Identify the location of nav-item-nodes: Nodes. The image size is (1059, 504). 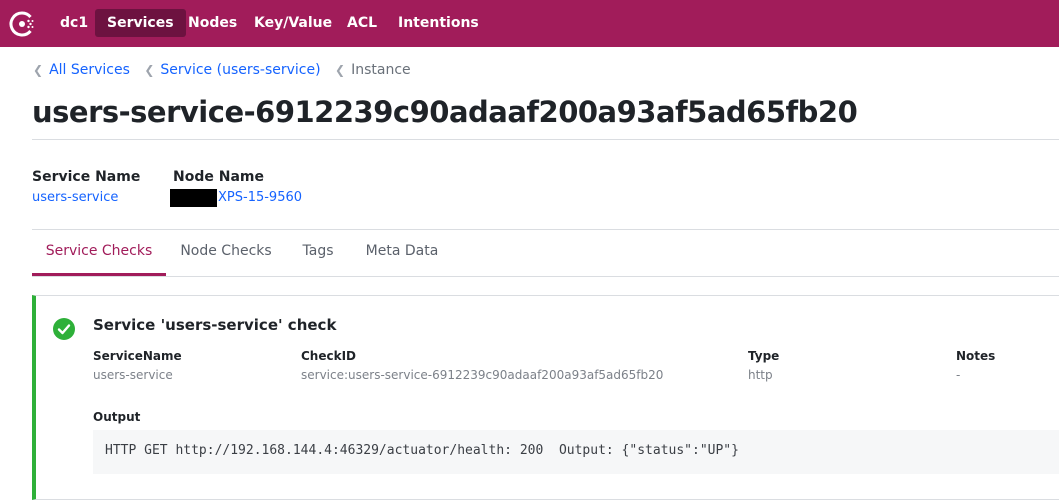
(212, 23).